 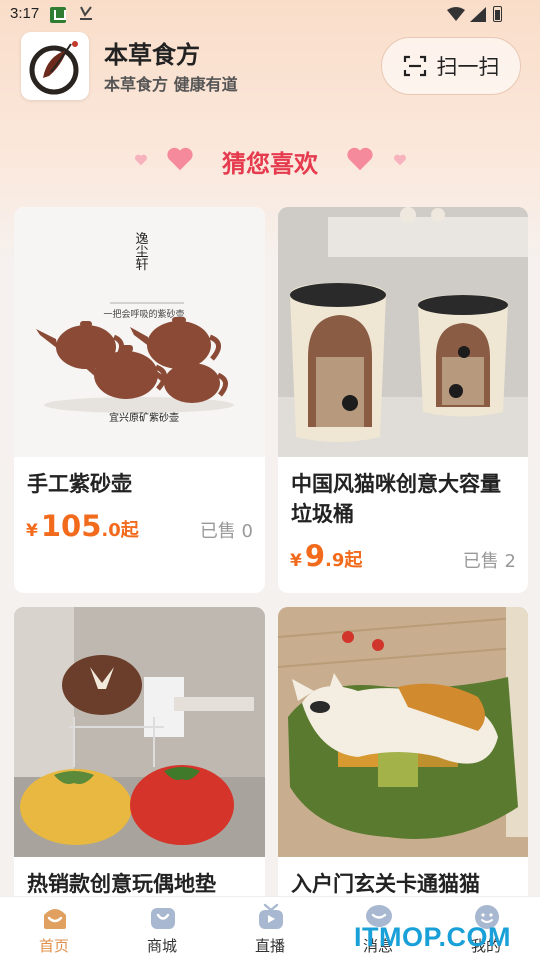 I want to click on product-title: 中国风猫咪创意大容量垃圾桶, so click(x=396, y=499).